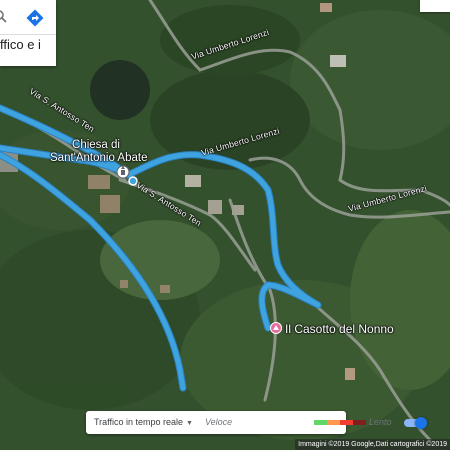 The height and width of the screenshot is (450, 450). What do you see at coordinates (359, 422) in the screenshot?
I see `scale-segment-darkred` at bounding box center [359, 422].